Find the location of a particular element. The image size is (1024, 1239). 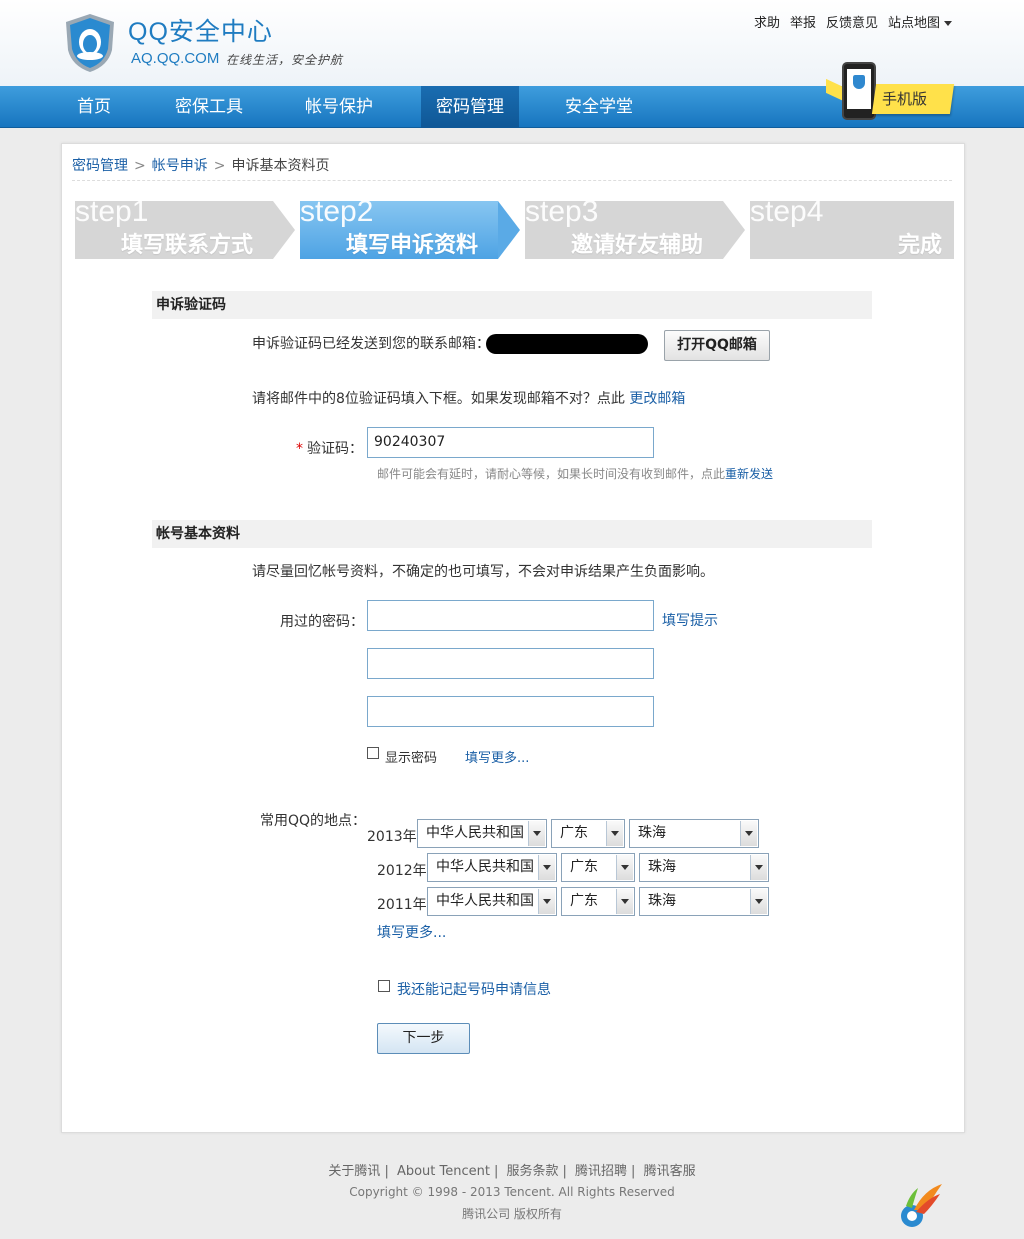

remember-info-label: 我还能记起号码申请信息 is located at coordinates (474, 989).